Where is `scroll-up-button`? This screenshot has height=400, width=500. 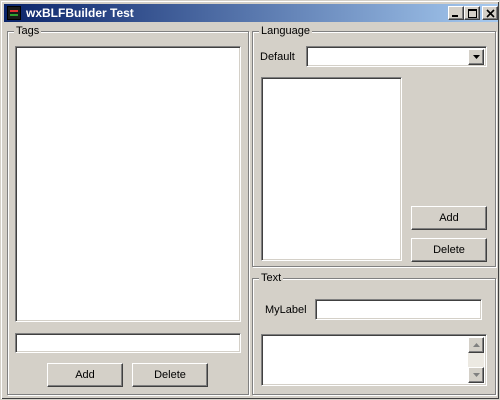 scroll-up-button is located at coordinates (476, 345).